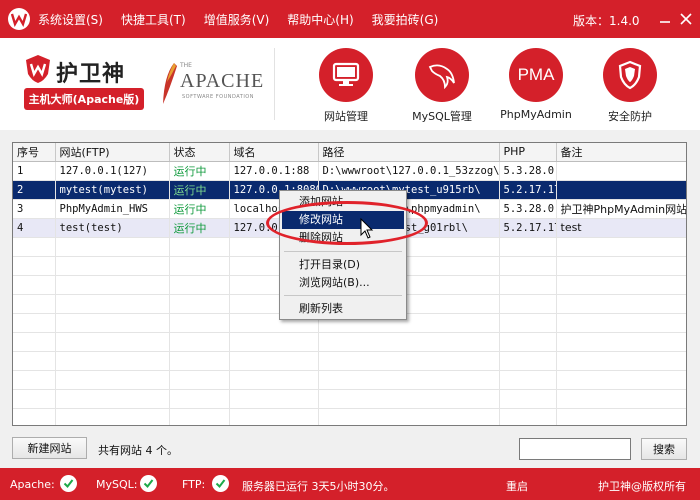 The height and width of the screenshot is (500, 700). I want to click on ctx-refresh-list: 刷新列表, so click(343, 309).